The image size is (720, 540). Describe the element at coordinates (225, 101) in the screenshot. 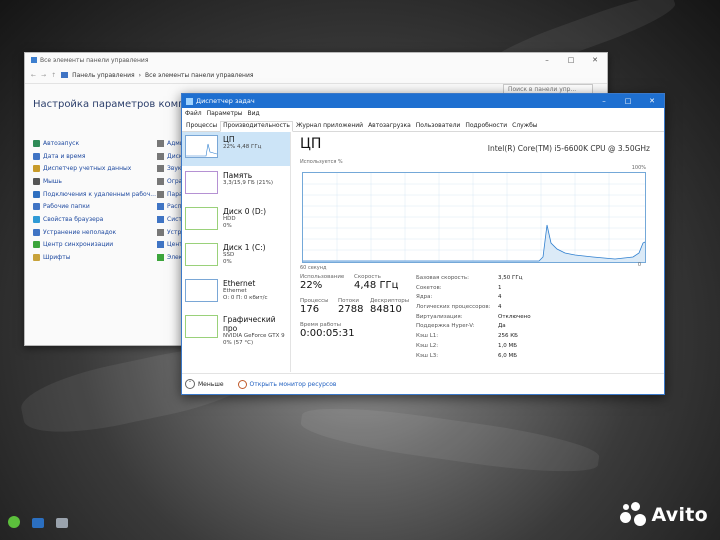

I see `task-manager-title: Диспетчер задач` at that location.